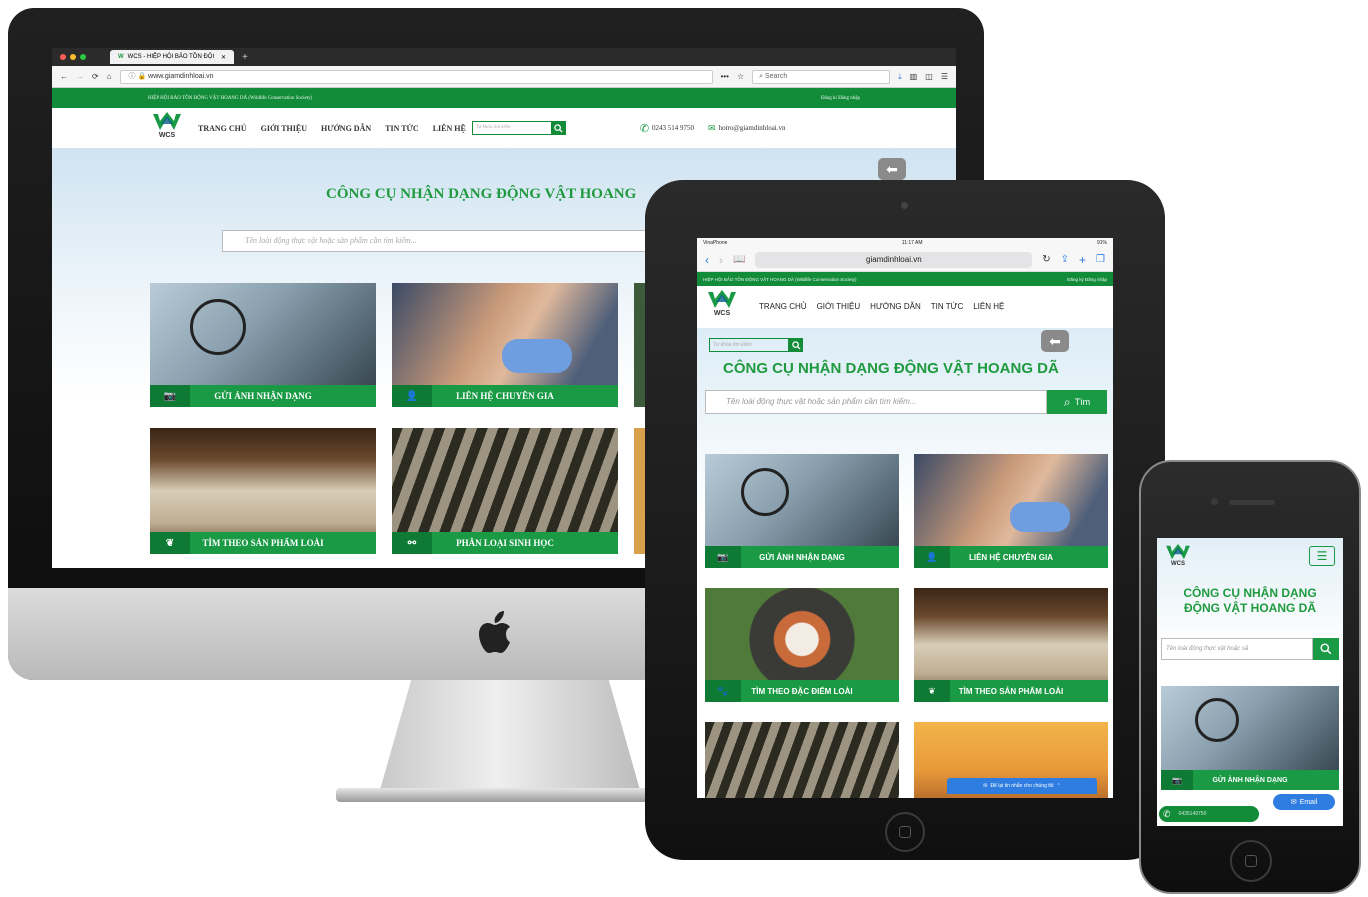 The width and height of the screenshot is (1368, 897). I want to click on tile-bar: ❦ TÌM THEO SẢN PHẨM LOÀI, so click(263, 543).